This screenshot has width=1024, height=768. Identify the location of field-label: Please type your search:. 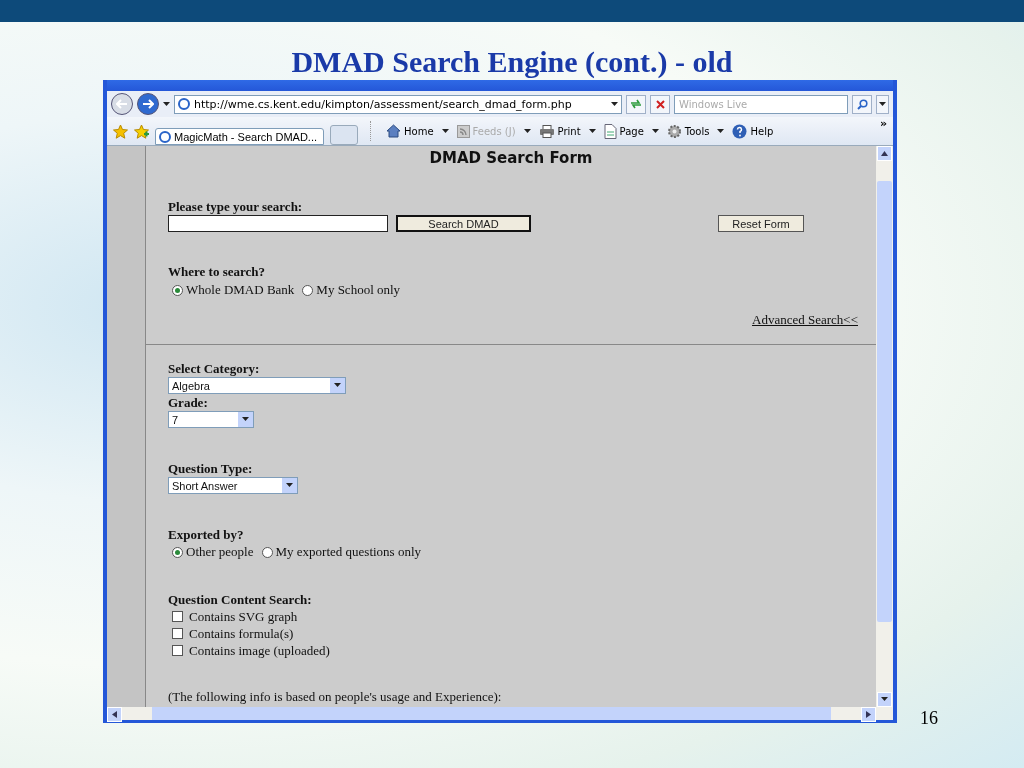
(236, 207).